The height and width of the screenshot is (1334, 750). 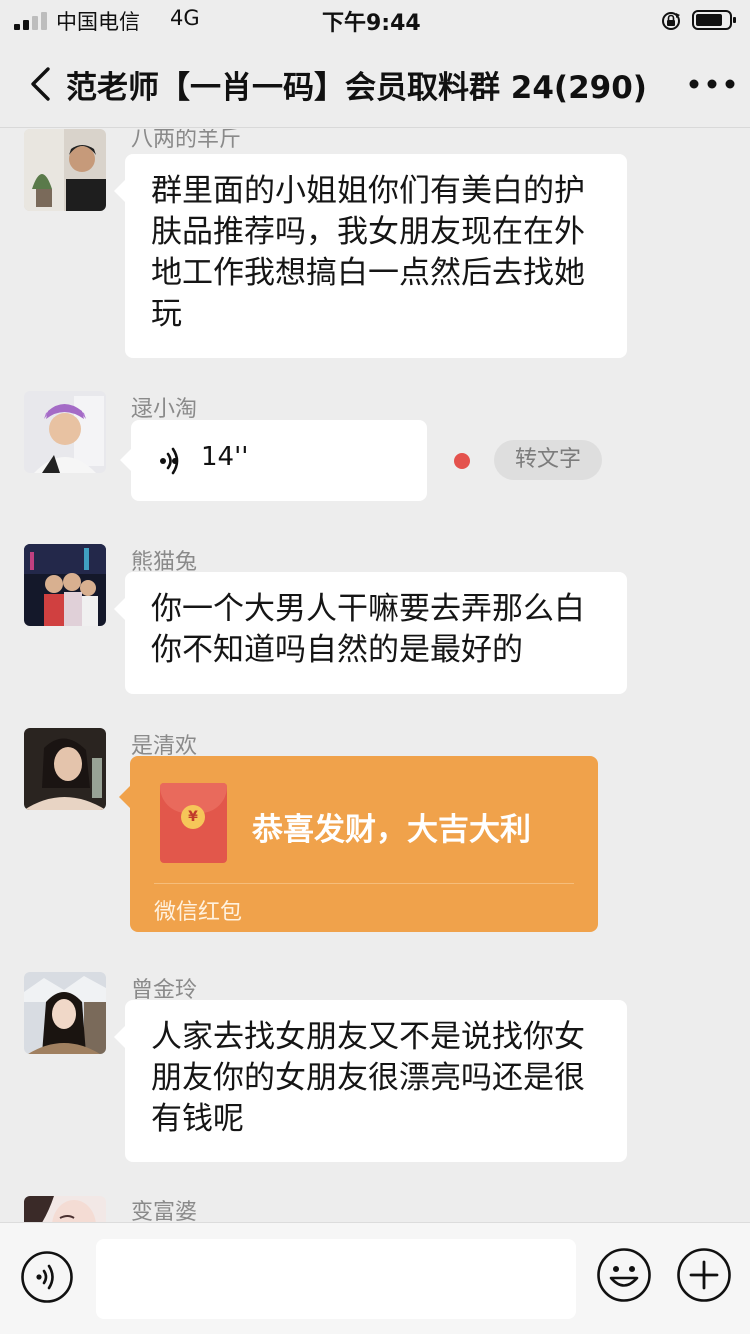 What do you see at coordinates (186, 140) in the screenshot?
I see `sender-name: 八两的羊斤` at bounding box center [186, 140].